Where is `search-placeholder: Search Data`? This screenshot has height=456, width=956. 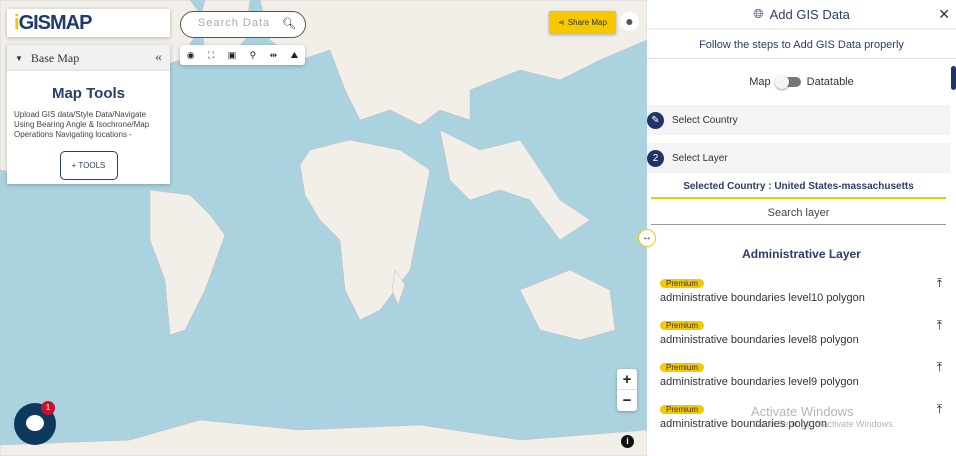
search-placeholder: Search Data is located at coordinates (234, 23).